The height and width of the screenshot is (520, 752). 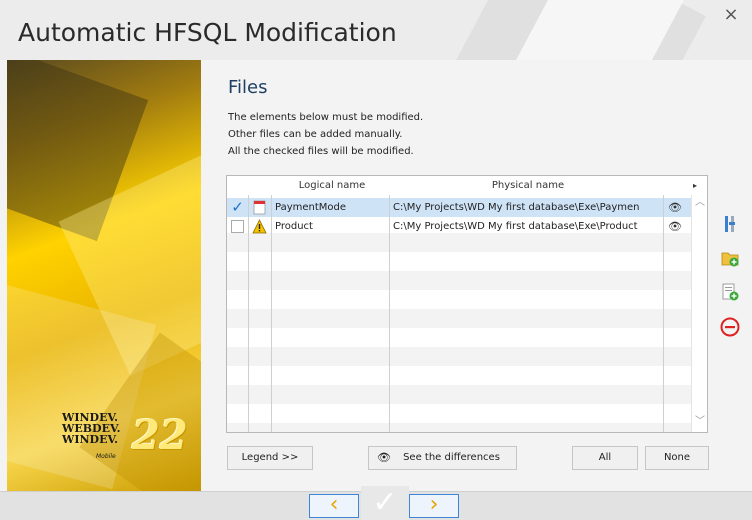 What do you see at coordinates (528, 186) in the screenshot?
I see `column-header-physical: Physical name` at bounding box center [528, 186].